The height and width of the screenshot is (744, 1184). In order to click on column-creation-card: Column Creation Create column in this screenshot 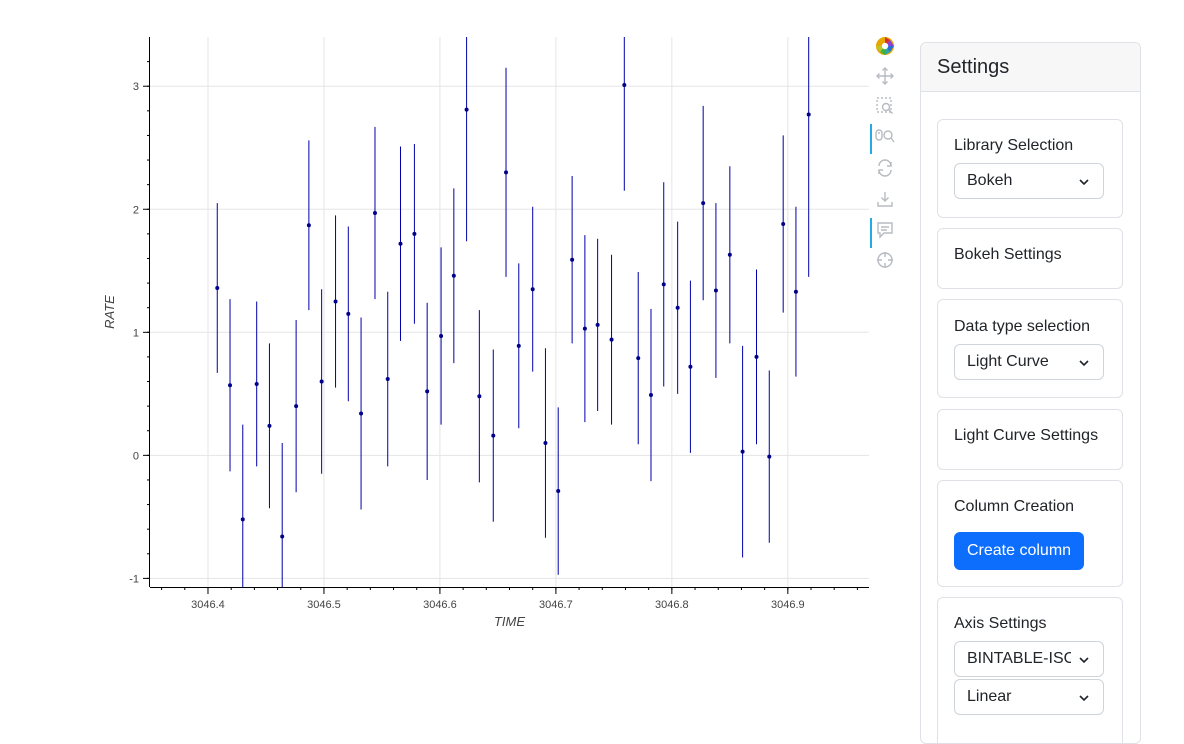, I will do `click(1030, 533)`.